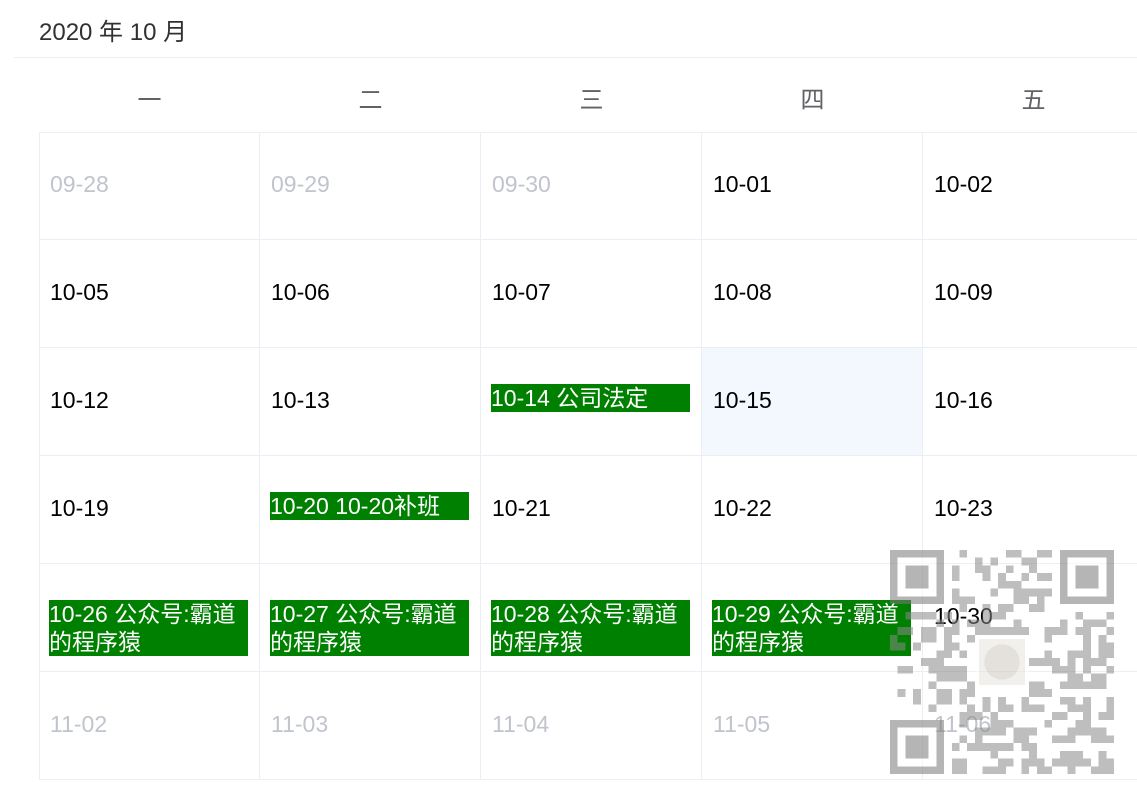  I want to click on calendar-day-cell: 11-06, so click(1030, 726).